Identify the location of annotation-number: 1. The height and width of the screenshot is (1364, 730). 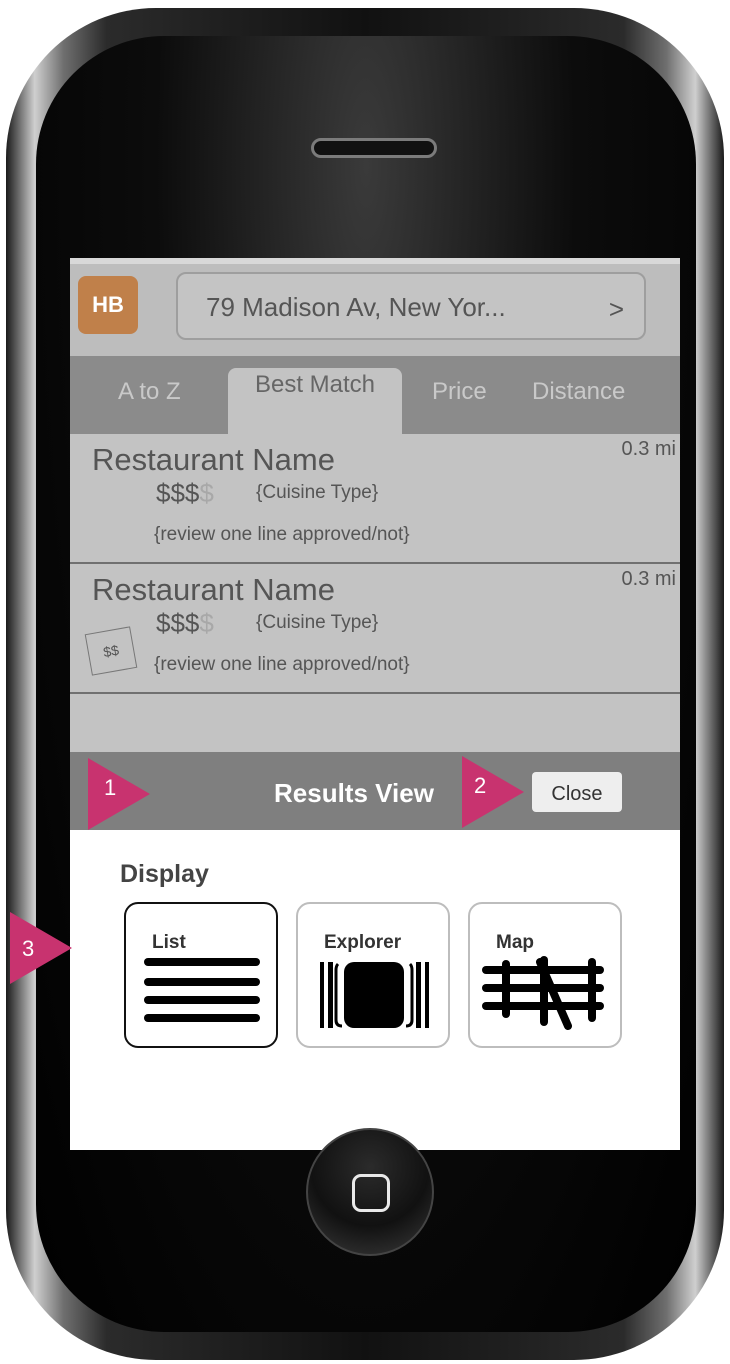
(110, 787).